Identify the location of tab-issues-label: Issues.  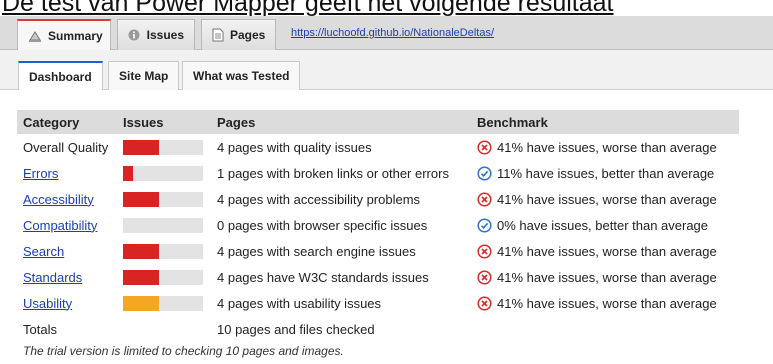
(165, 35).